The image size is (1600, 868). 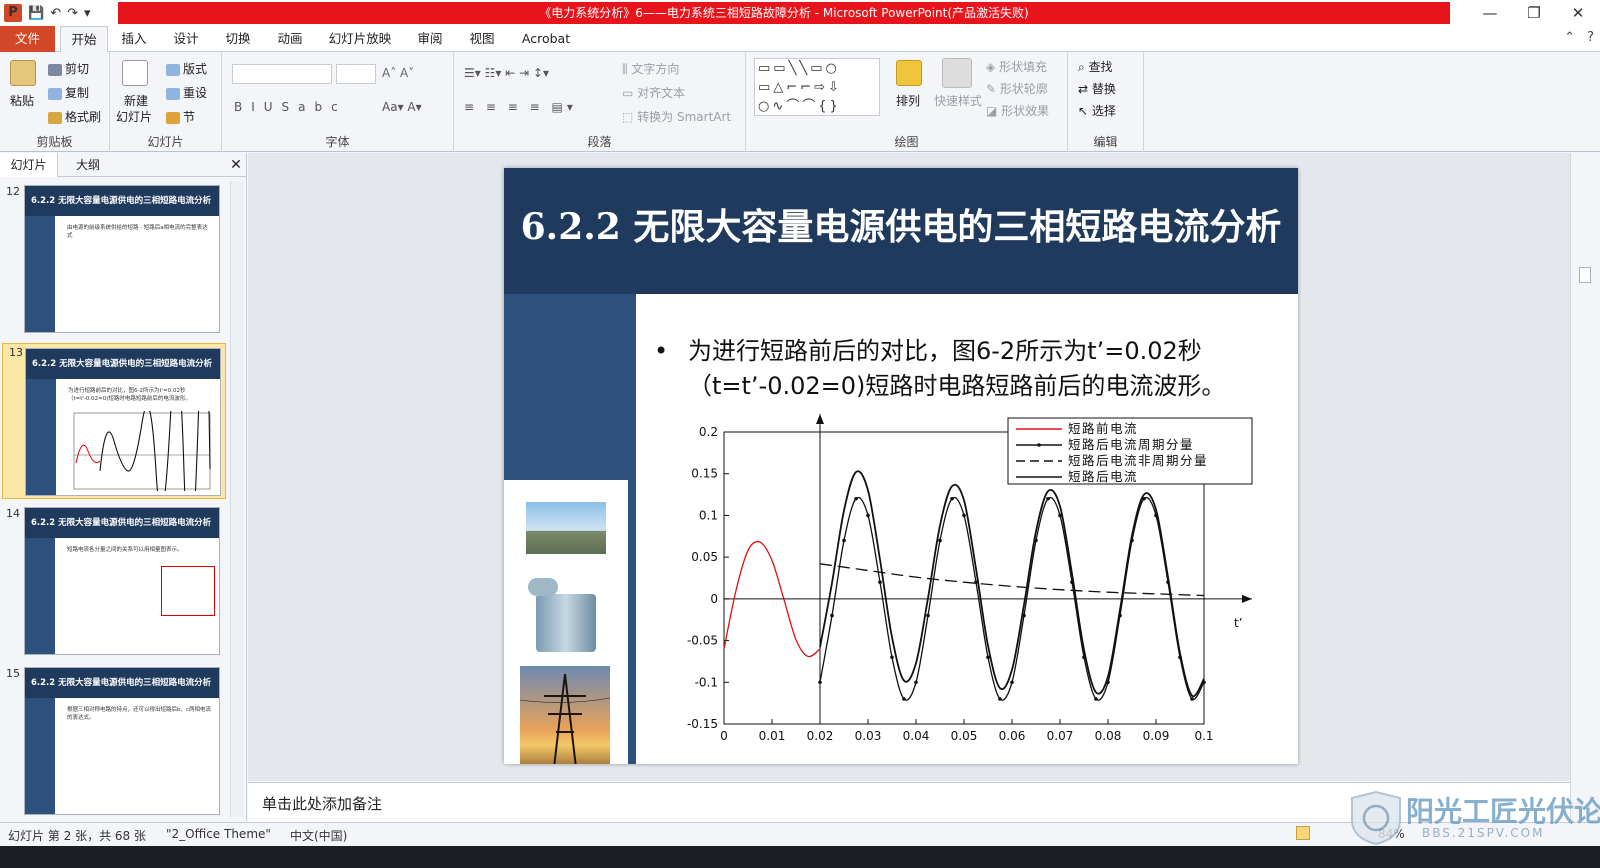 What do you see at coordinates (1095, 66) in the screenshot?
I see `find-button: ⌕ 查找` at bounding box center [1095, 66].